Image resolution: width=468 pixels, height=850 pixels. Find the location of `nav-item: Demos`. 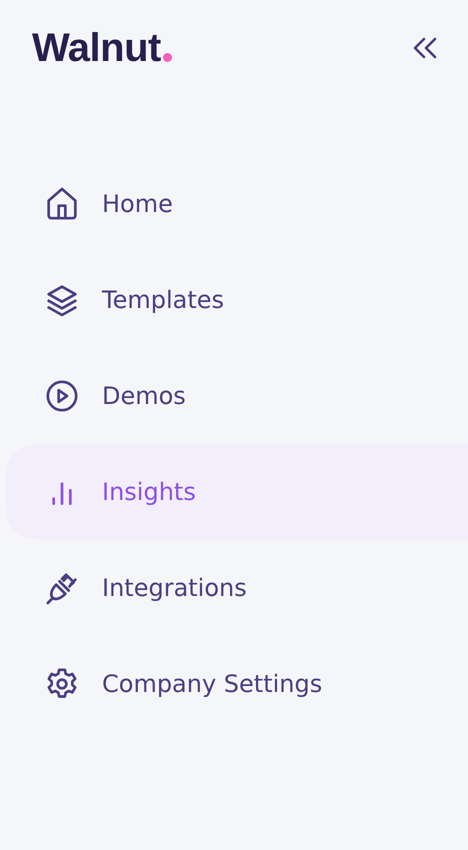

nav-item: Demos is located at coordinates (237, 396).